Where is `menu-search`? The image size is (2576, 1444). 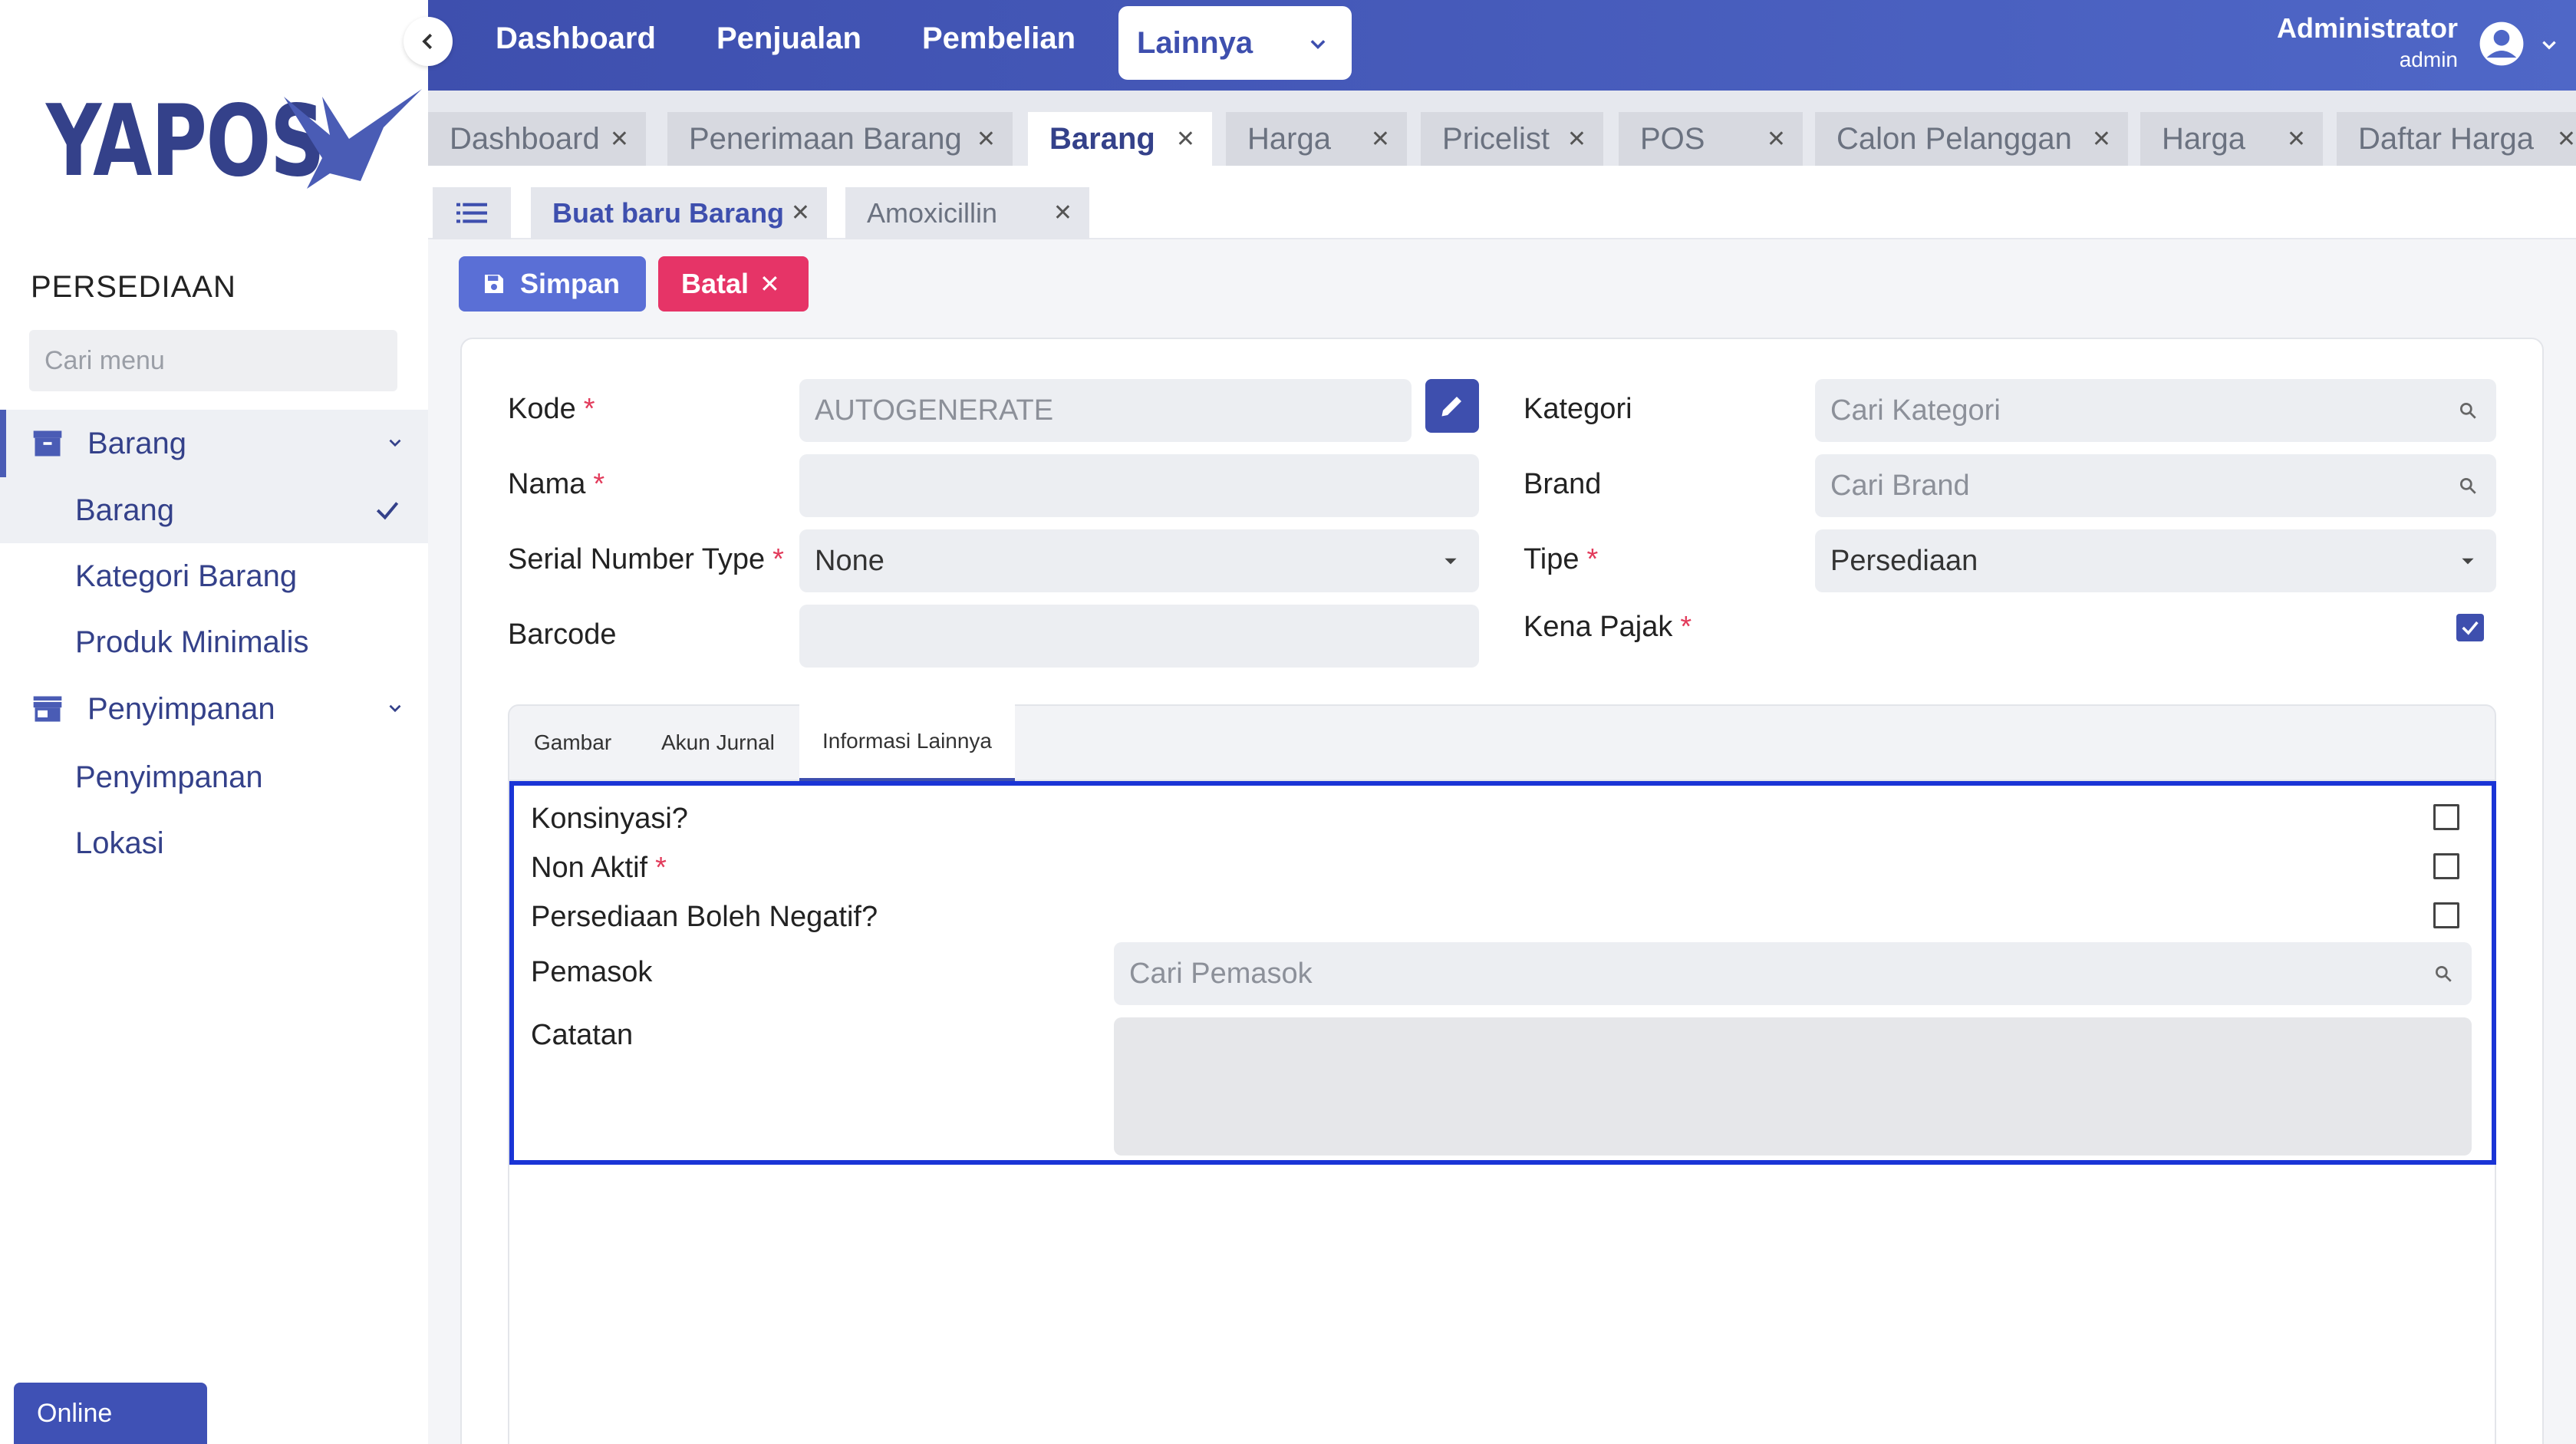
menu-search is located at coordinates (213, 361).